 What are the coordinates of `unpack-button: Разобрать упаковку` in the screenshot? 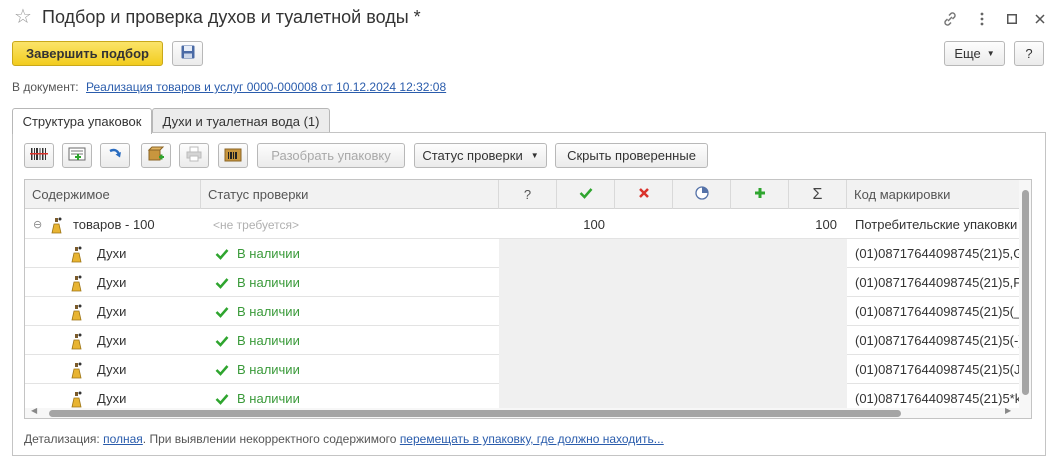 It's located at (331, 155).